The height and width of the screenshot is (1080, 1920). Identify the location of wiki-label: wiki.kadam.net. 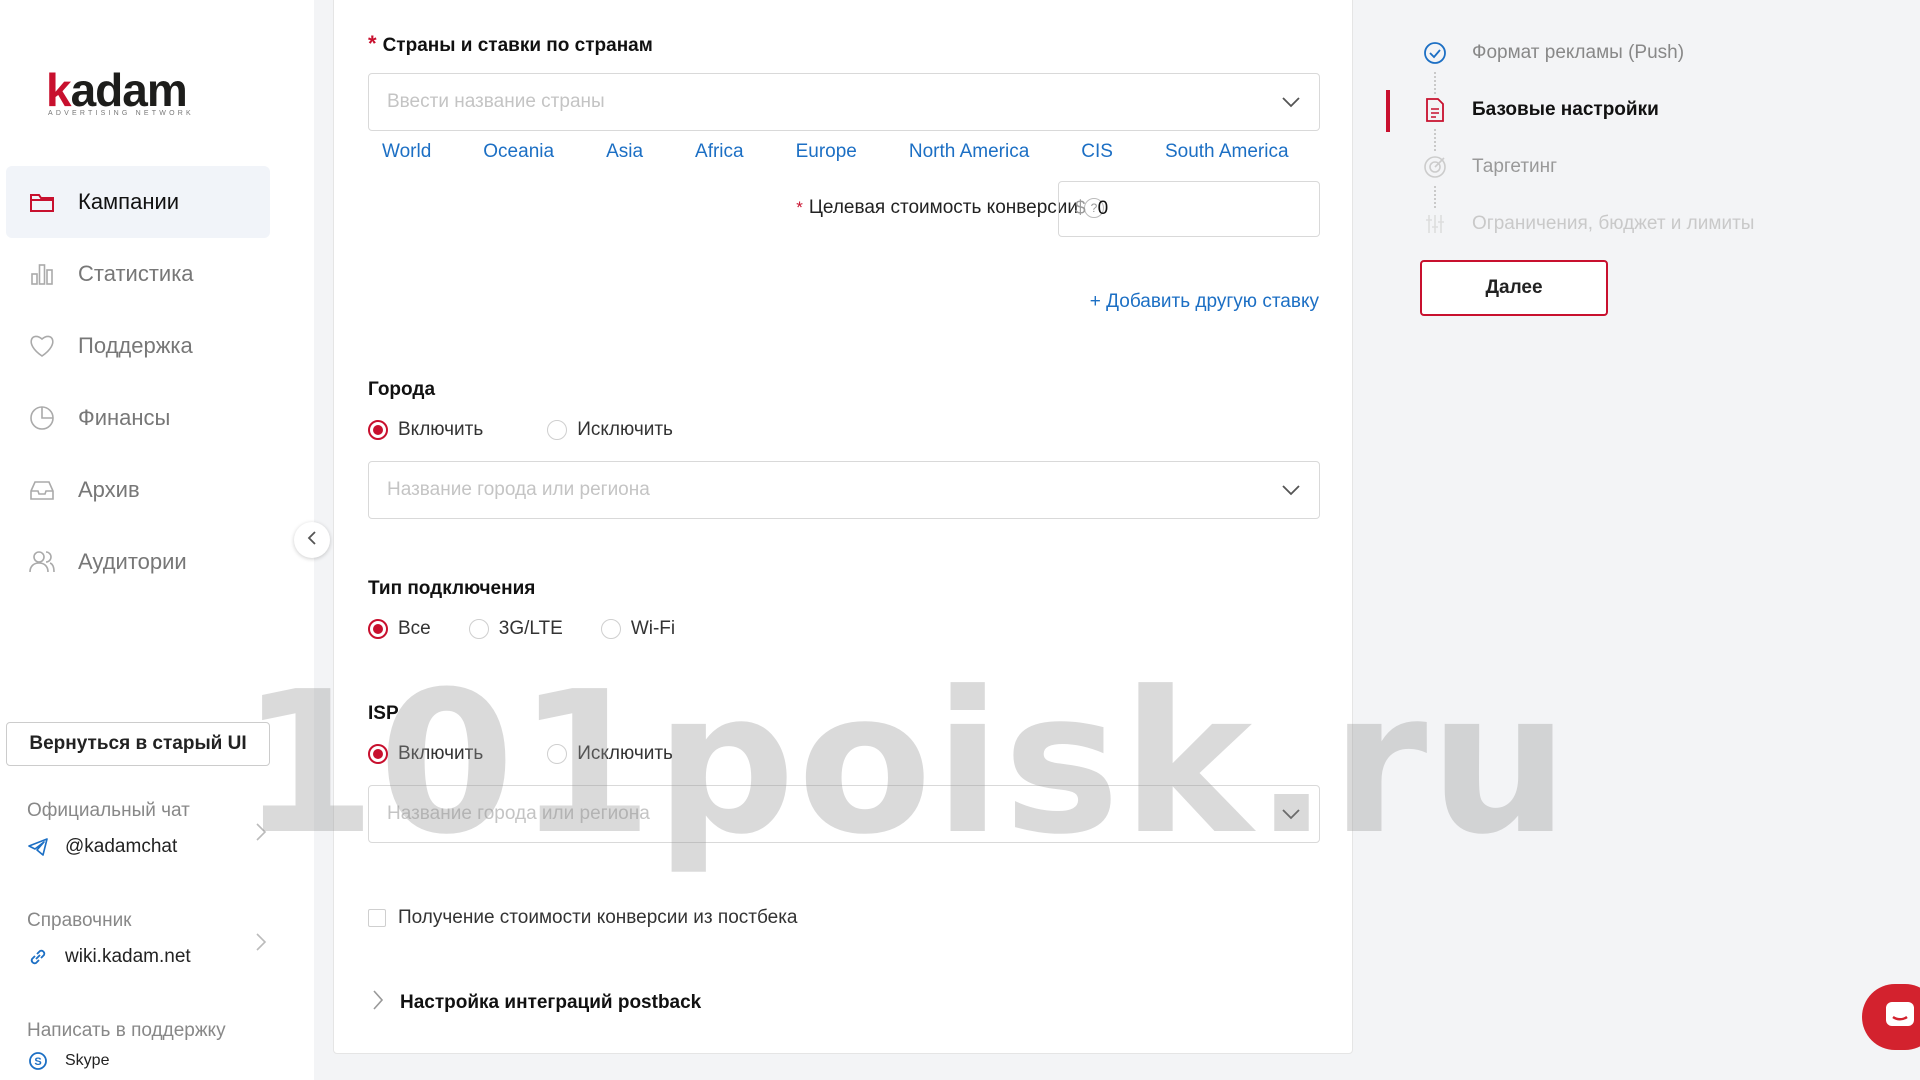
(128, 956).